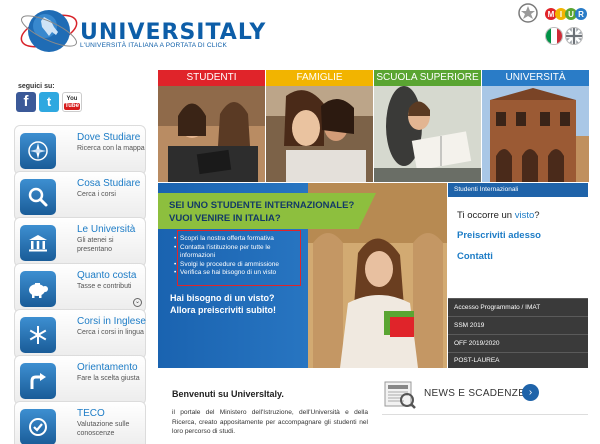  I want to click on tab-label: Università, so click(535, 78).